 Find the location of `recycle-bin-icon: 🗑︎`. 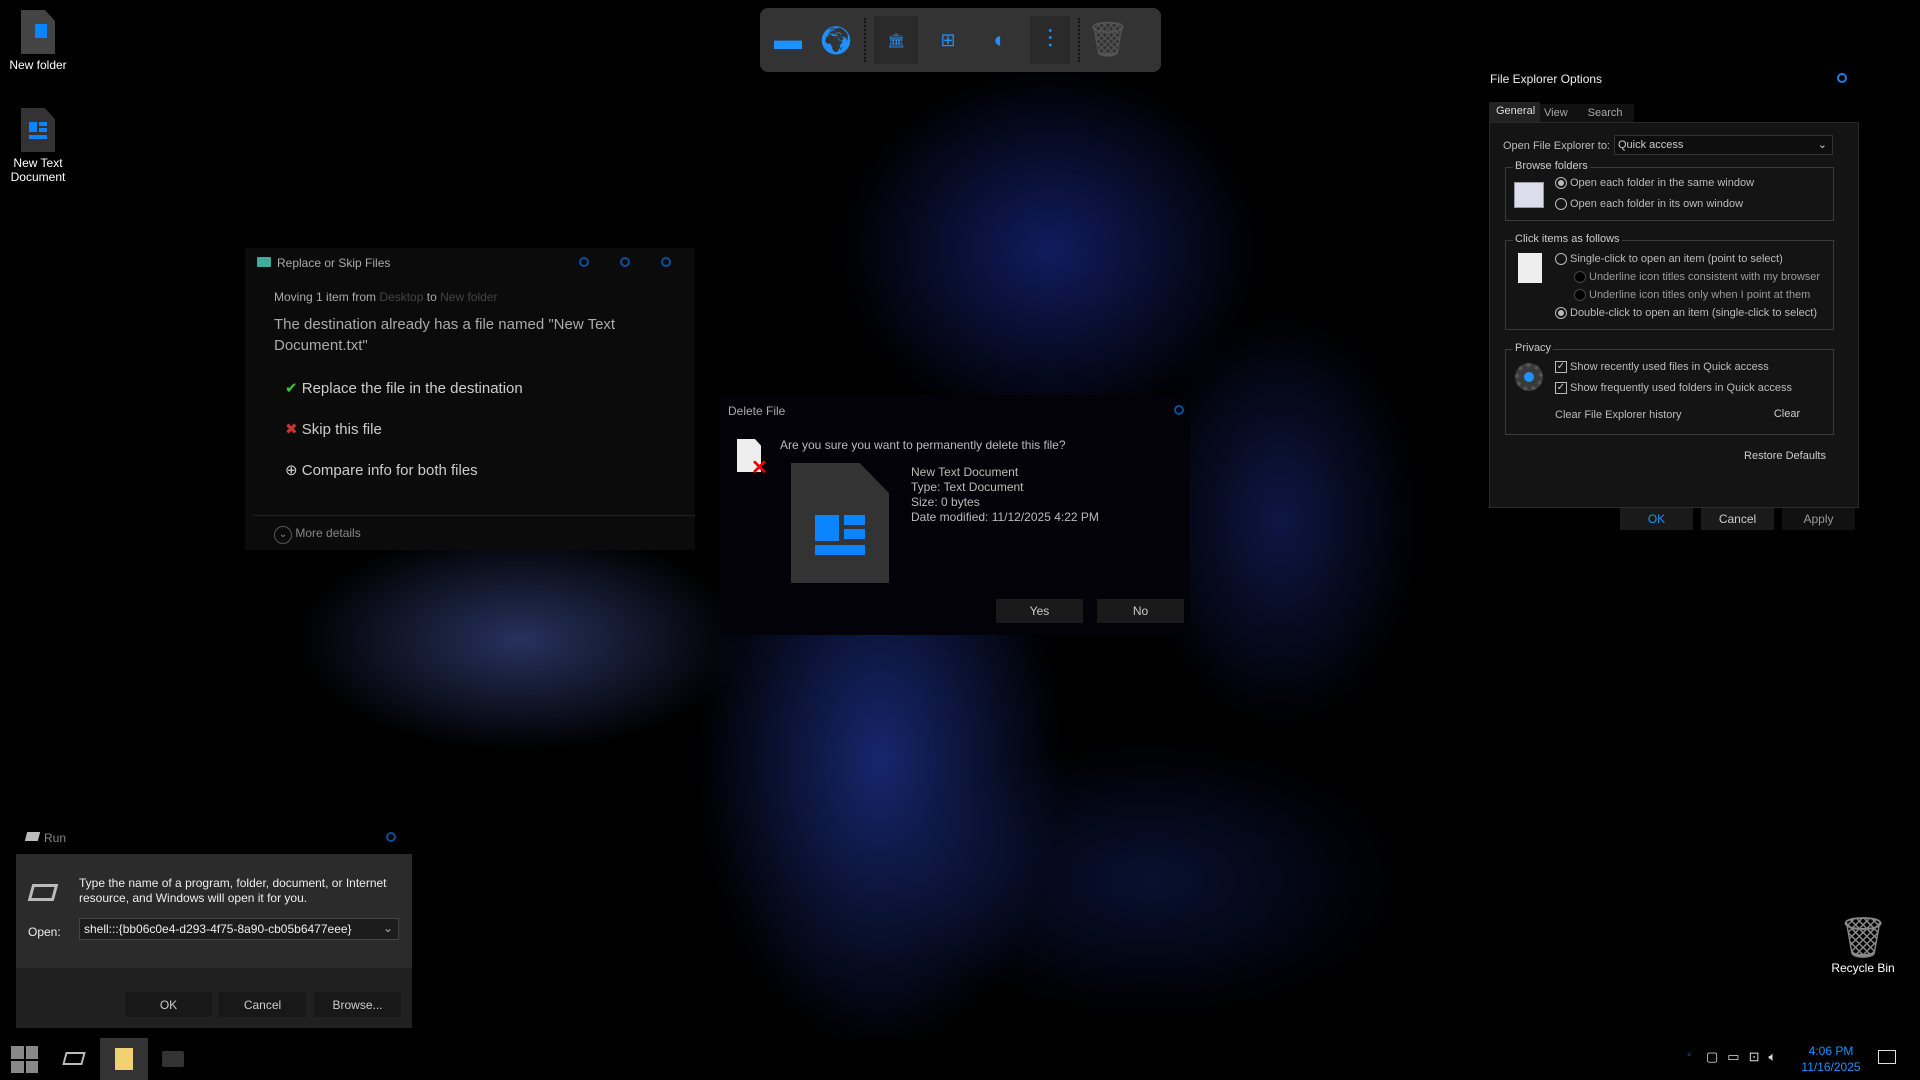

recycle-bin-icon: 🗑︎ is located at coordinates (1863, 938).